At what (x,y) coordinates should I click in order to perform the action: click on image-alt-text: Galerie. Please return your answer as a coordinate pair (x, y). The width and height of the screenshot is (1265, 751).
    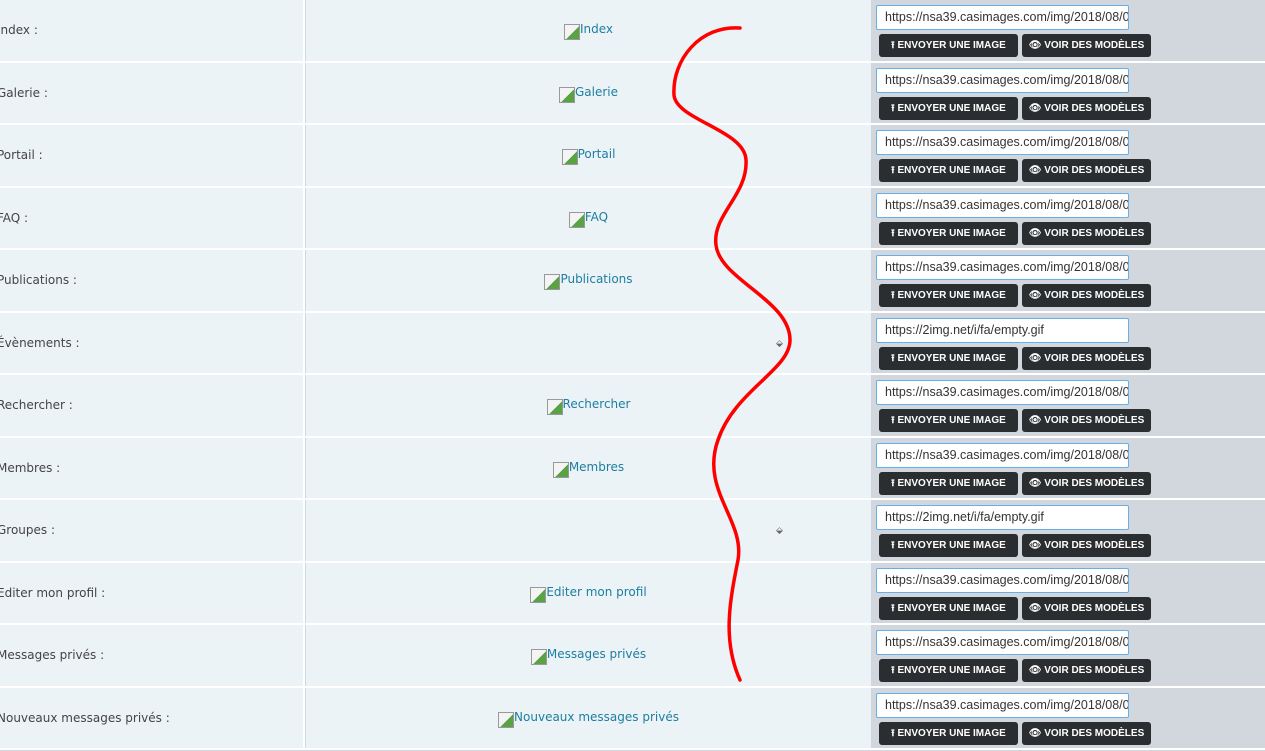
    Looking at the image, I should click on (596, 91).